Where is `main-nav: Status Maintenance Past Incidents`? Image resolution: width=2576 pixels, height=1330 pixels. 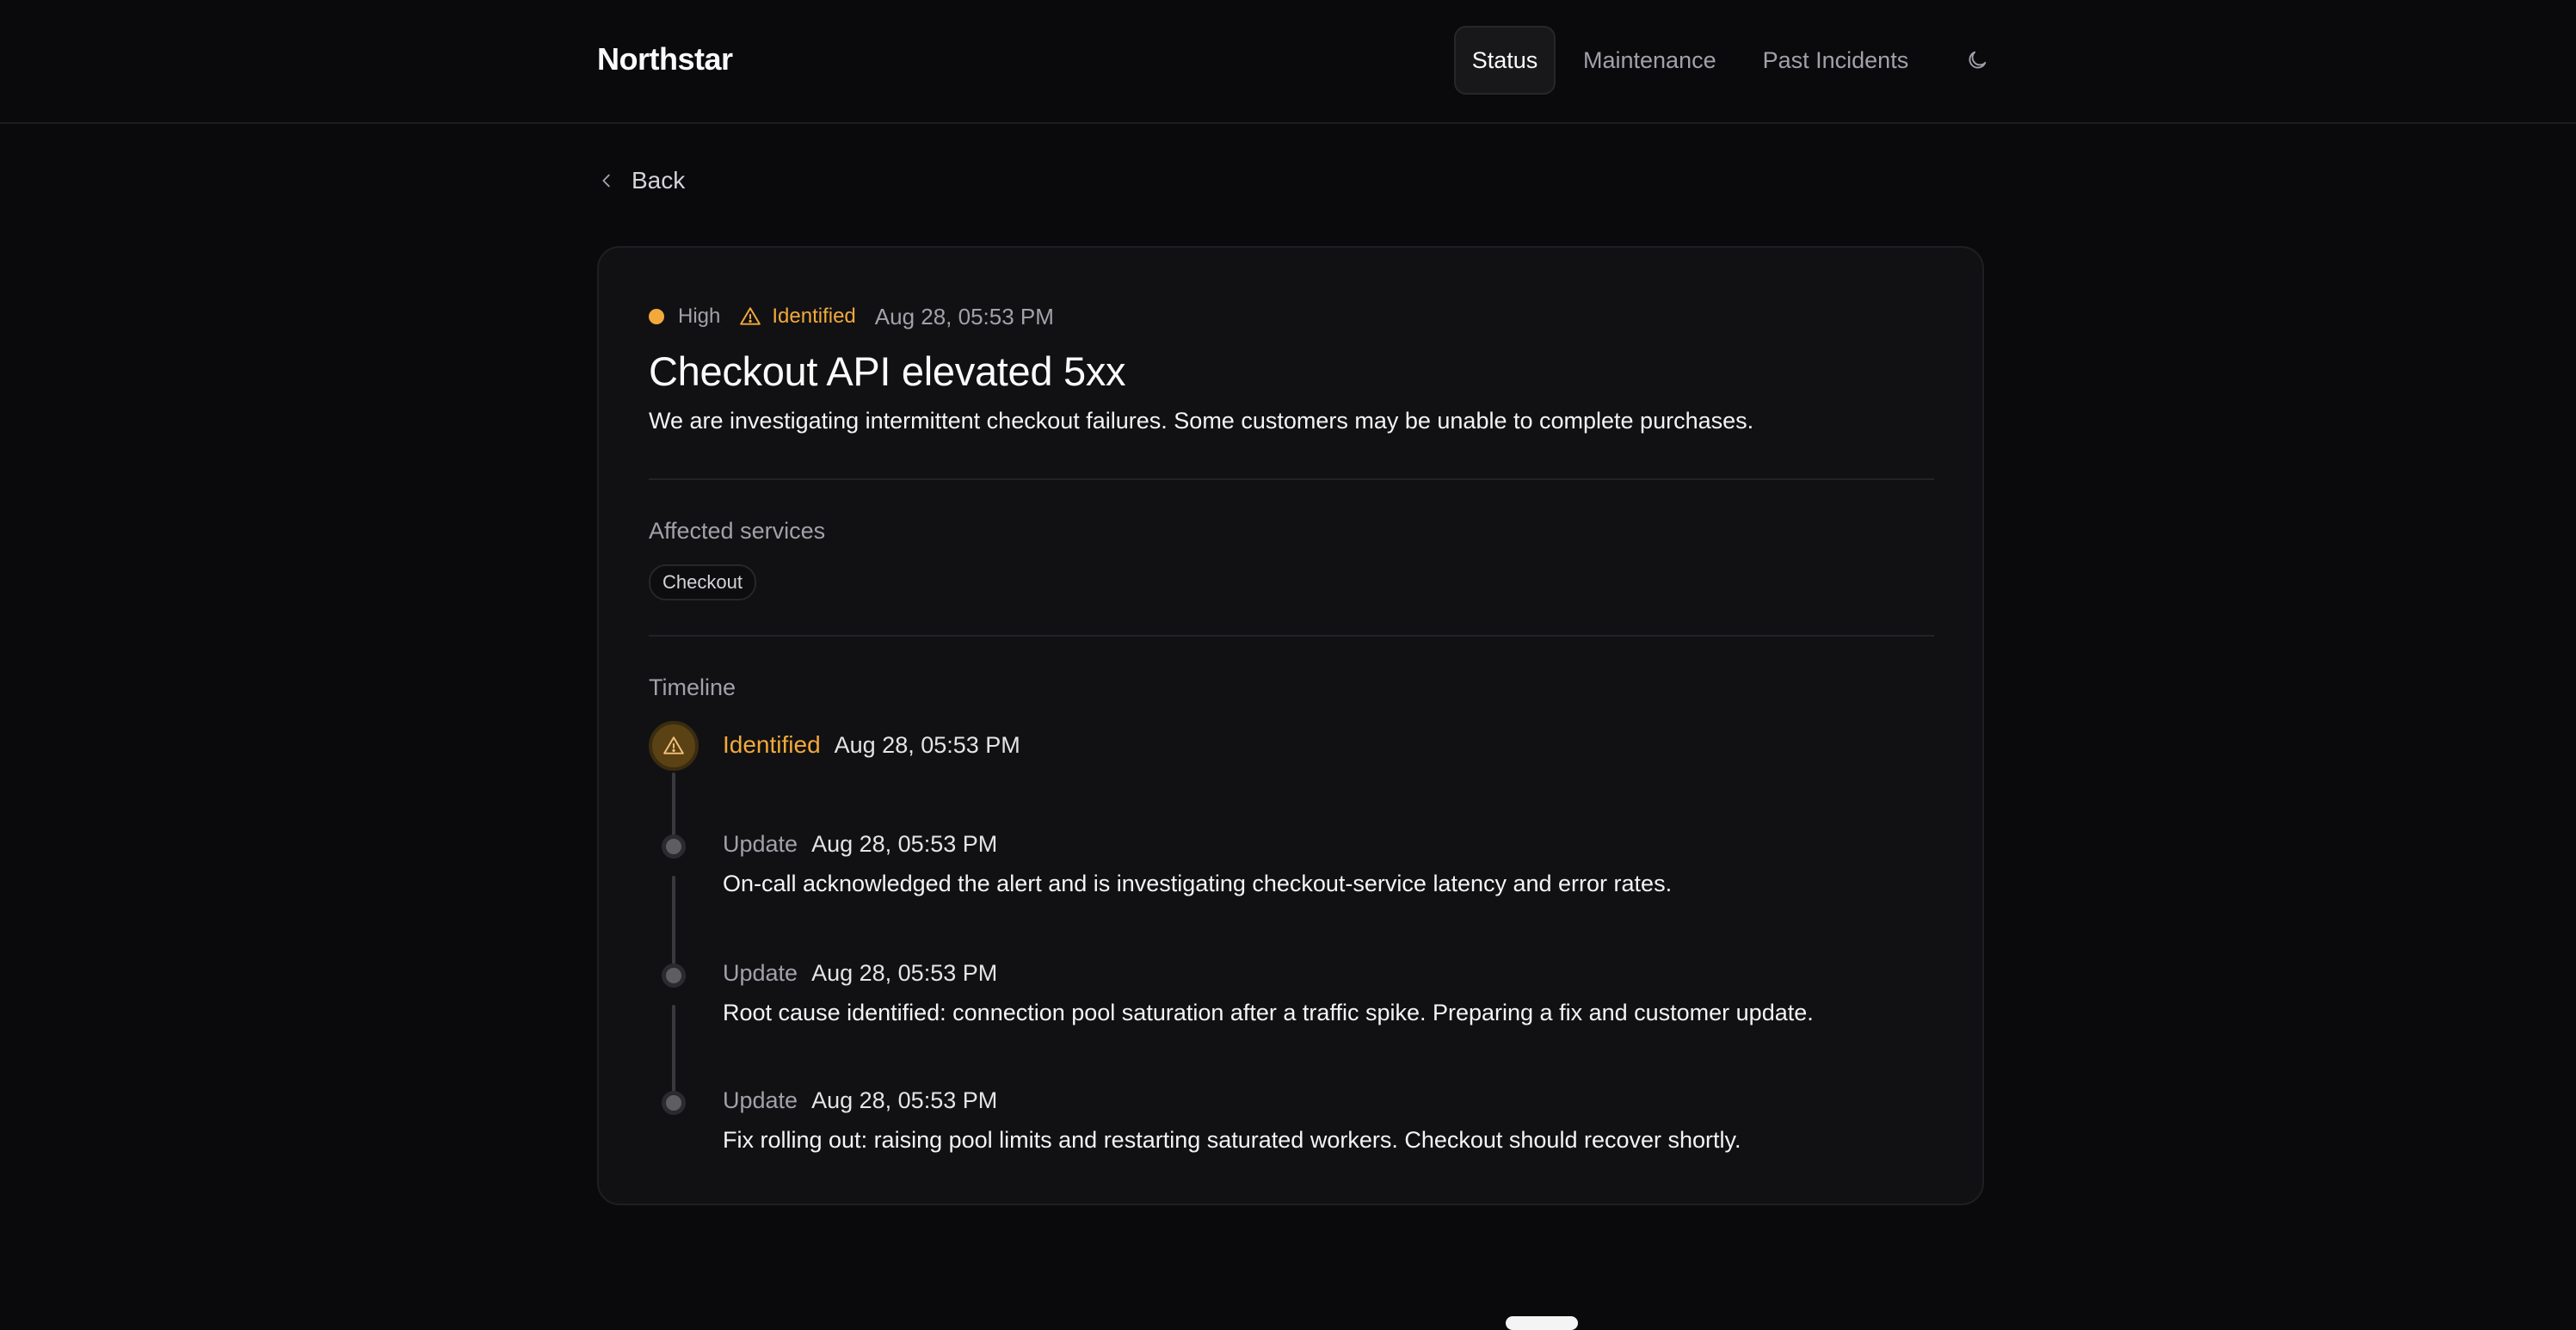 main-nav: Status Maintenance Past Incidents is located at coordinates (1730, 60).